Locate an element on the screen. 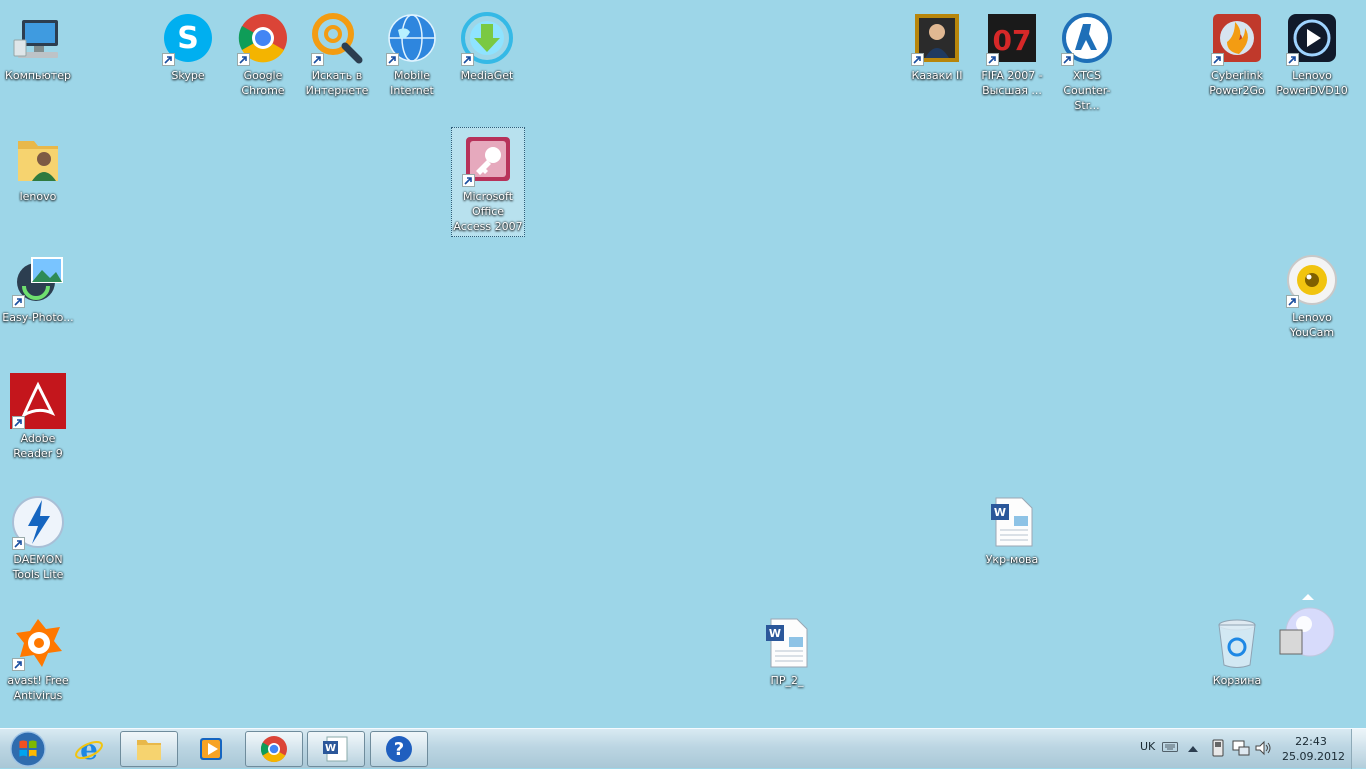 The height and width of the screenshot is (769, 1366). desktop-icon-search-internet: Искать в Интернете is located at coordinates (337, 52).